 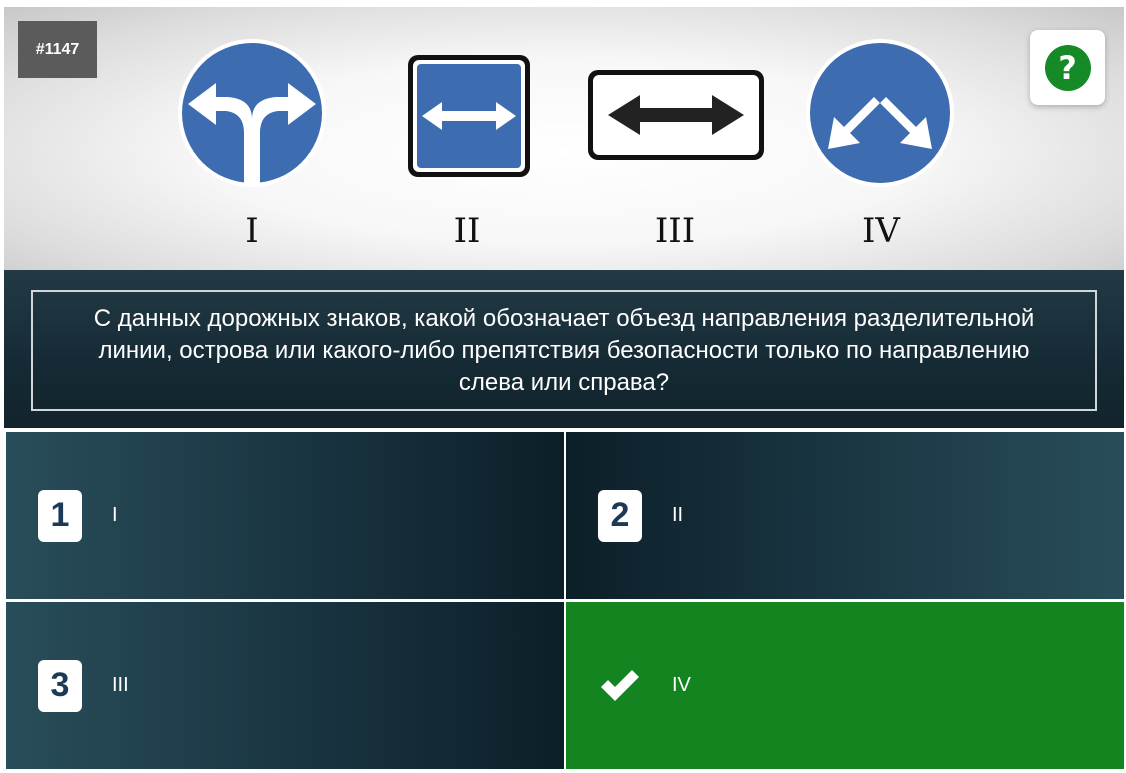 What do you see at coordinates (252, 113) in the screenshot?
I see `sign-straight-or-fork-icon` at bounding box center [252, 113].